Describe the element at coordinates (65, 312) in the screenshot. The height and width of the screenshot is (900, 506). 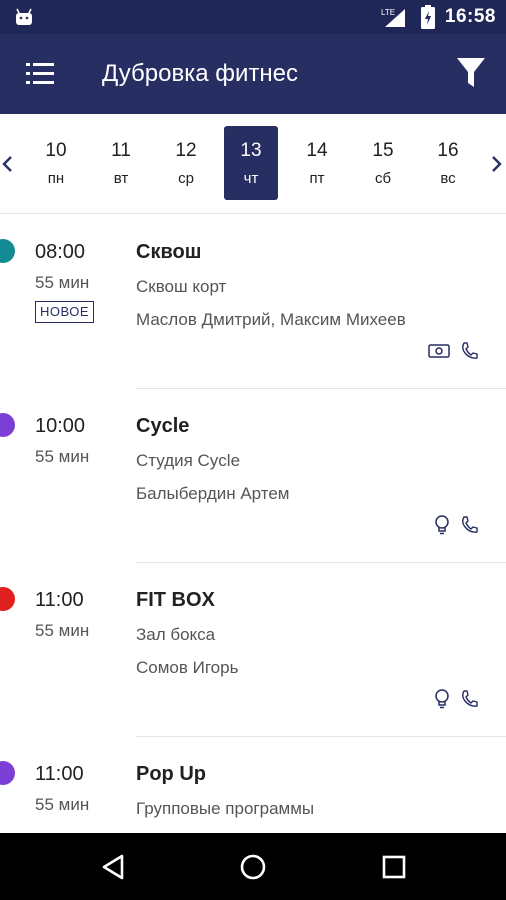
I see `new-badge: НОВОЕ` at that location.